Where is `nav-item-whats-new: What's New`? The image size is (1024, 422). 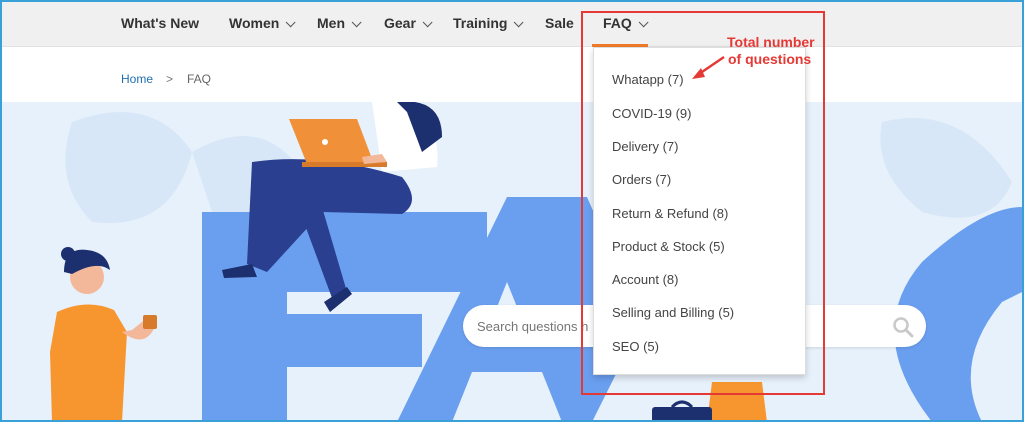 nav-item-whats-new: What's New is located at coordinates (160, 23).